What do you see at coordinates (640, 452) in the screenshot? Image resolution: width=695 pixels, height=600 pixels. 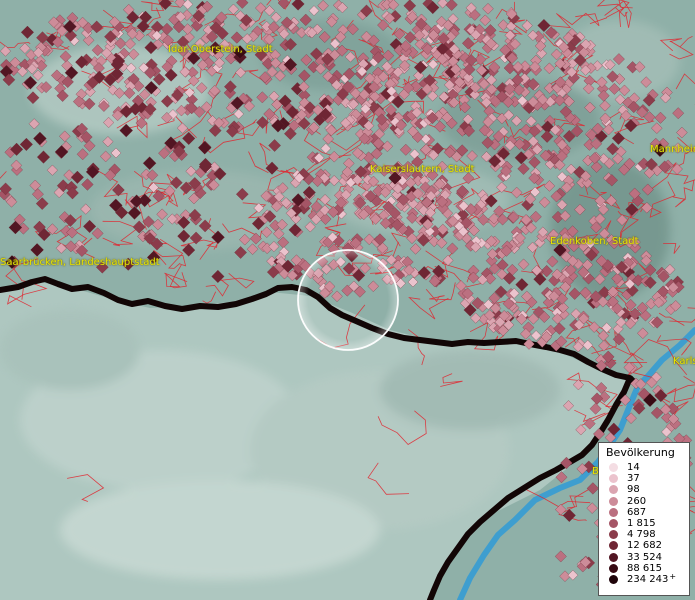 I see `legend-title: Bevölkerung` at bounding box center [640, 452].